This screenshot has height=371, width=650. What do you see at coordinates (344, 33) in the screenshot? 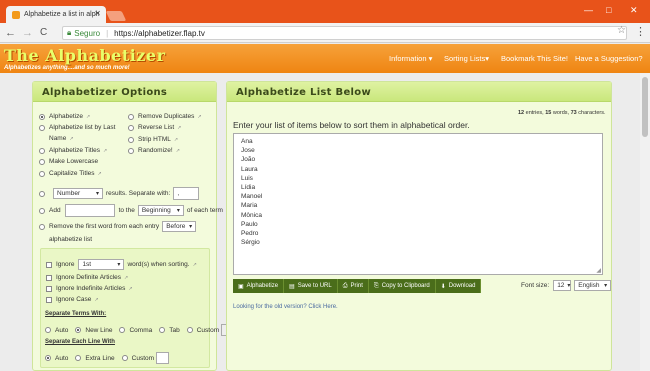
I see `address-bar: 🔒︎ Seguro | https://alphabetizer.flap.tv` at bounding box center [344, 33].